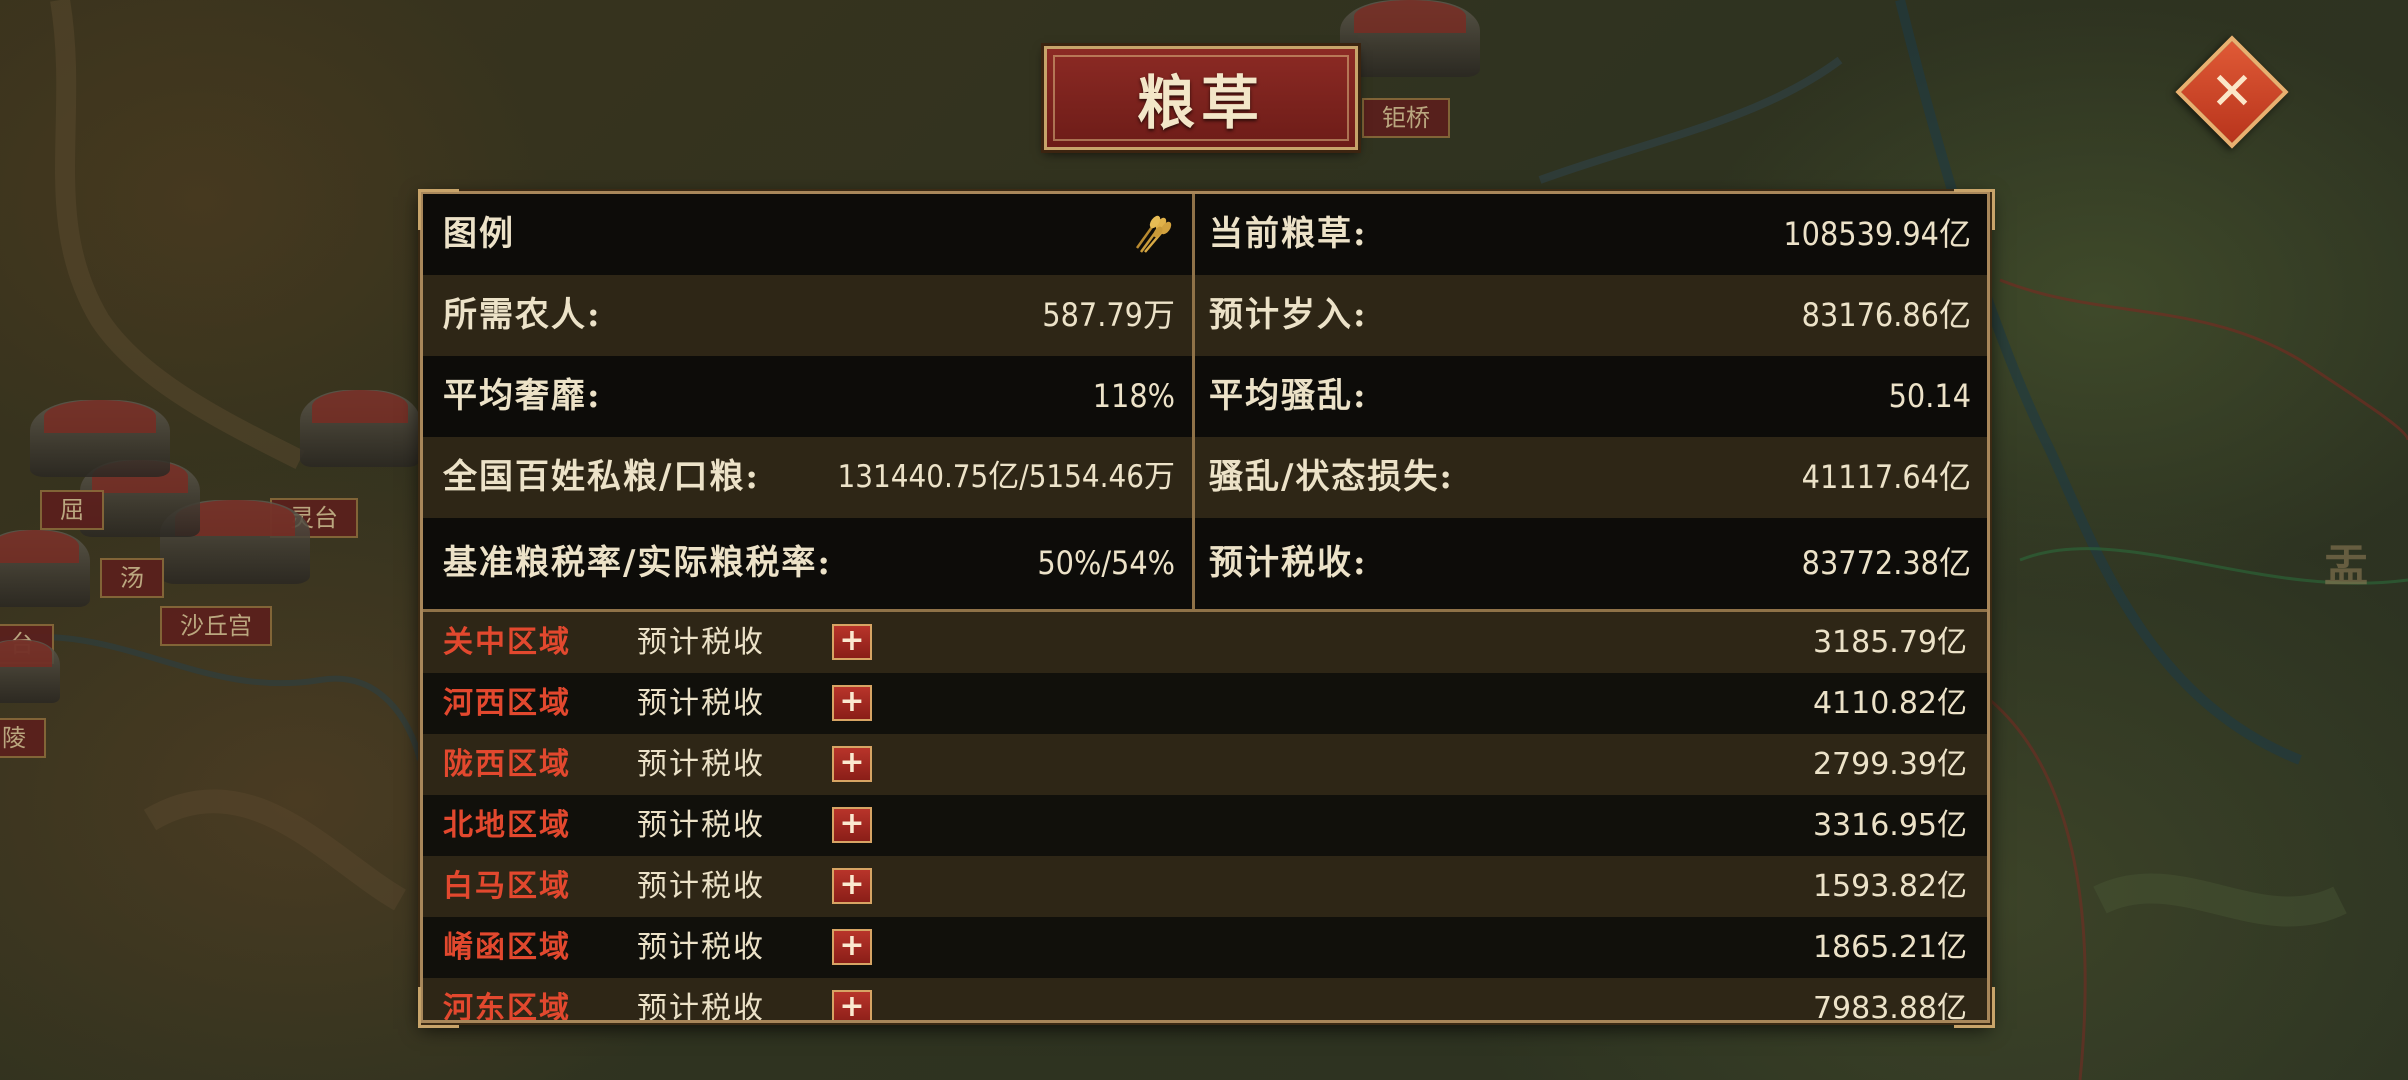  I want to click on stat-value: 41117.64亿, so click(1886, 477).